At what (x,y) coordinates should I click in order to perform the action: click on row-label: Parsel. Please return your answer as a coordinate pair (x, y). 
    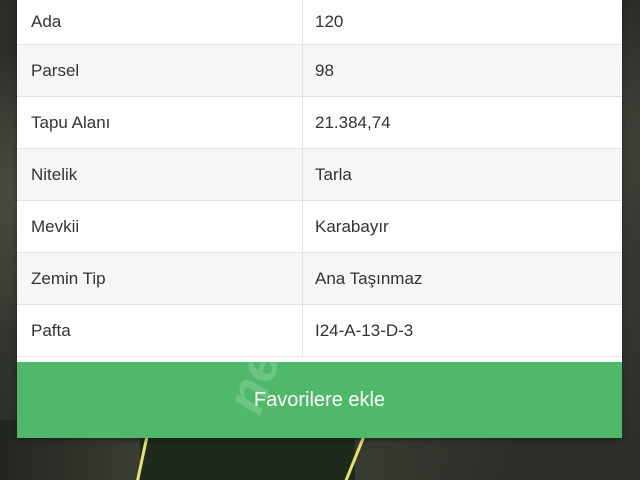
    Looking at the image, I should click on (160, 70).